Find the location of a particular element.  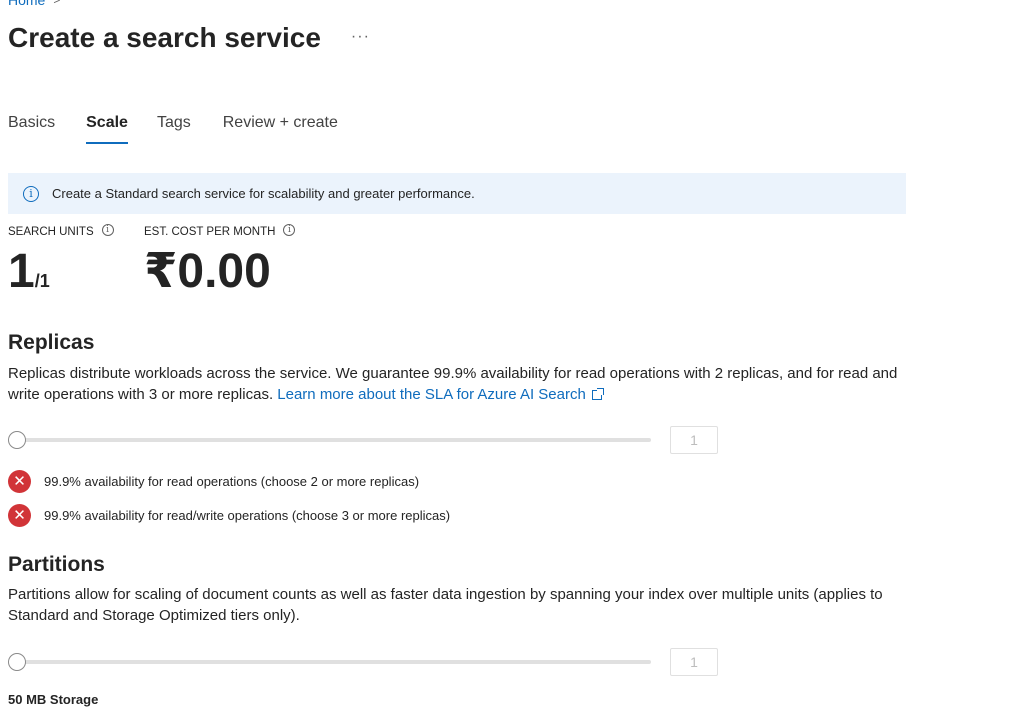

replicas-slider-row: 1 is located at coordinates (363, 440).